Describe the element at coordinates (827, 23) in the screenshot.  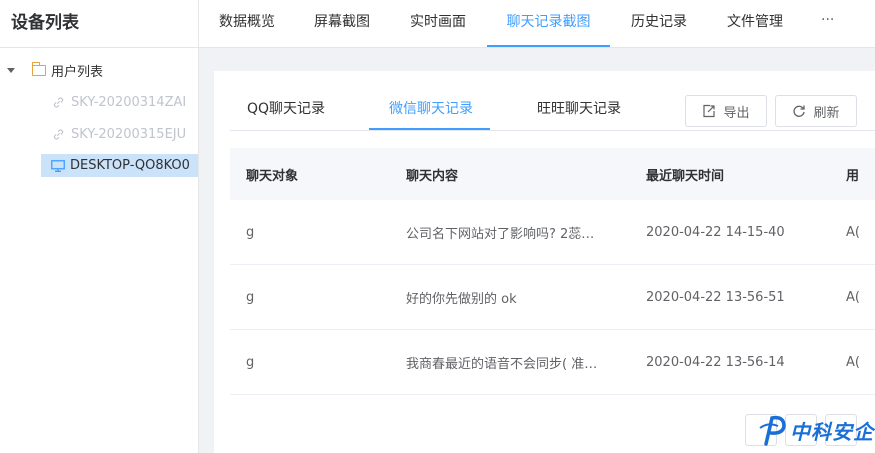
I see `more-tabs-button: ···` at that location.